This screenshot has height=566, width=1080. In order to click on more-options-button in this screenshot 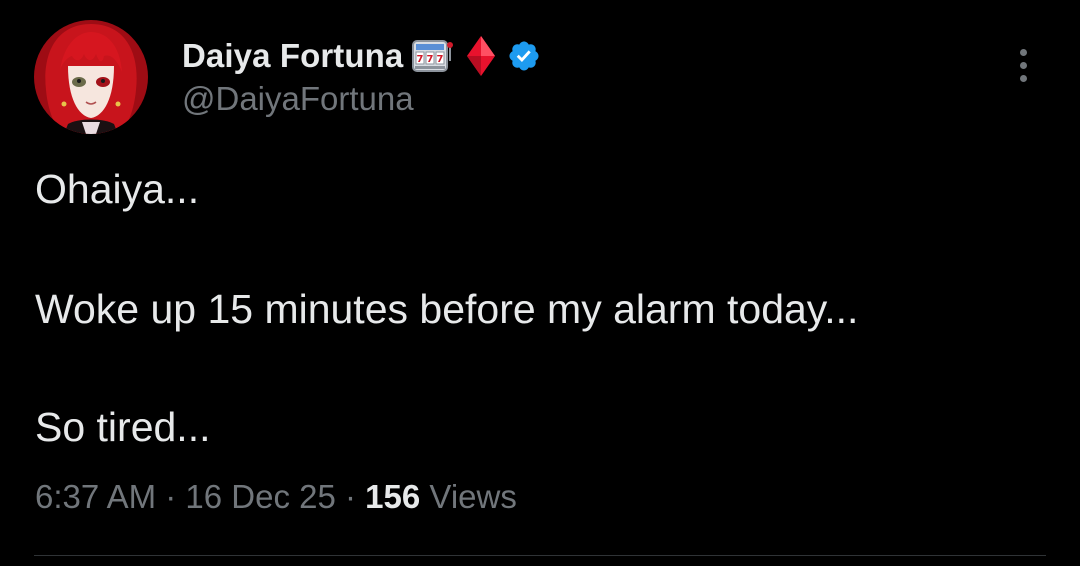, I will do `click(1023, 65)`.